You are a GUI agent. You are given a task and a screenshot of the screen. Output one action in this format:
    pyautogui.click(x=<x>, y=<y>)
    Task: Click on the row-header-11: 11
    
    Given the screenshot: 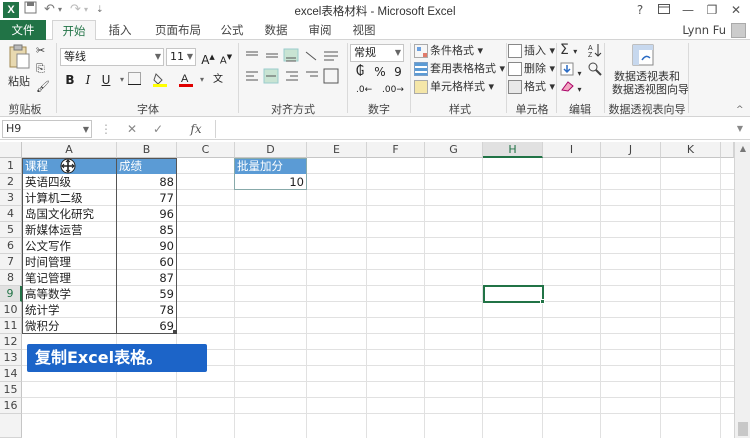 What is the action you would take?
    pyautogui.click(x=11, y=326)
    